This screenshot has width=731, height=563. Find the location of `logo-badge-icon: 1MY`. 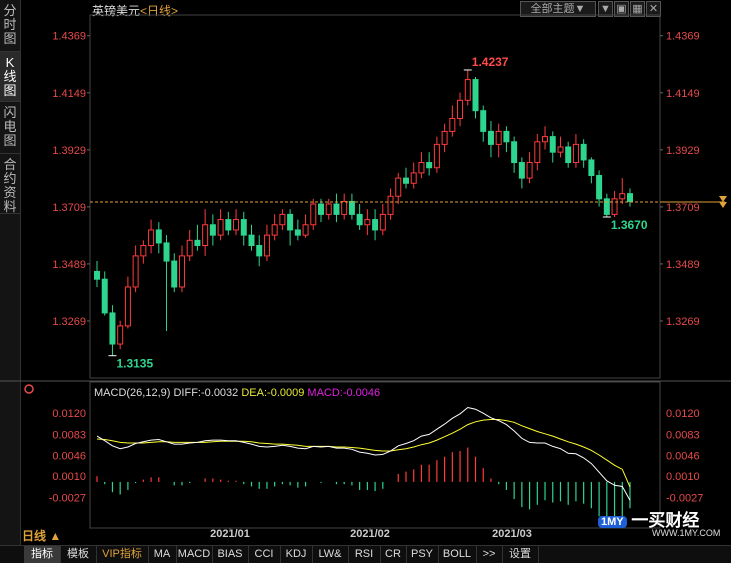

logo-badge-icon: 1MY is located at coordinates (612, 521).